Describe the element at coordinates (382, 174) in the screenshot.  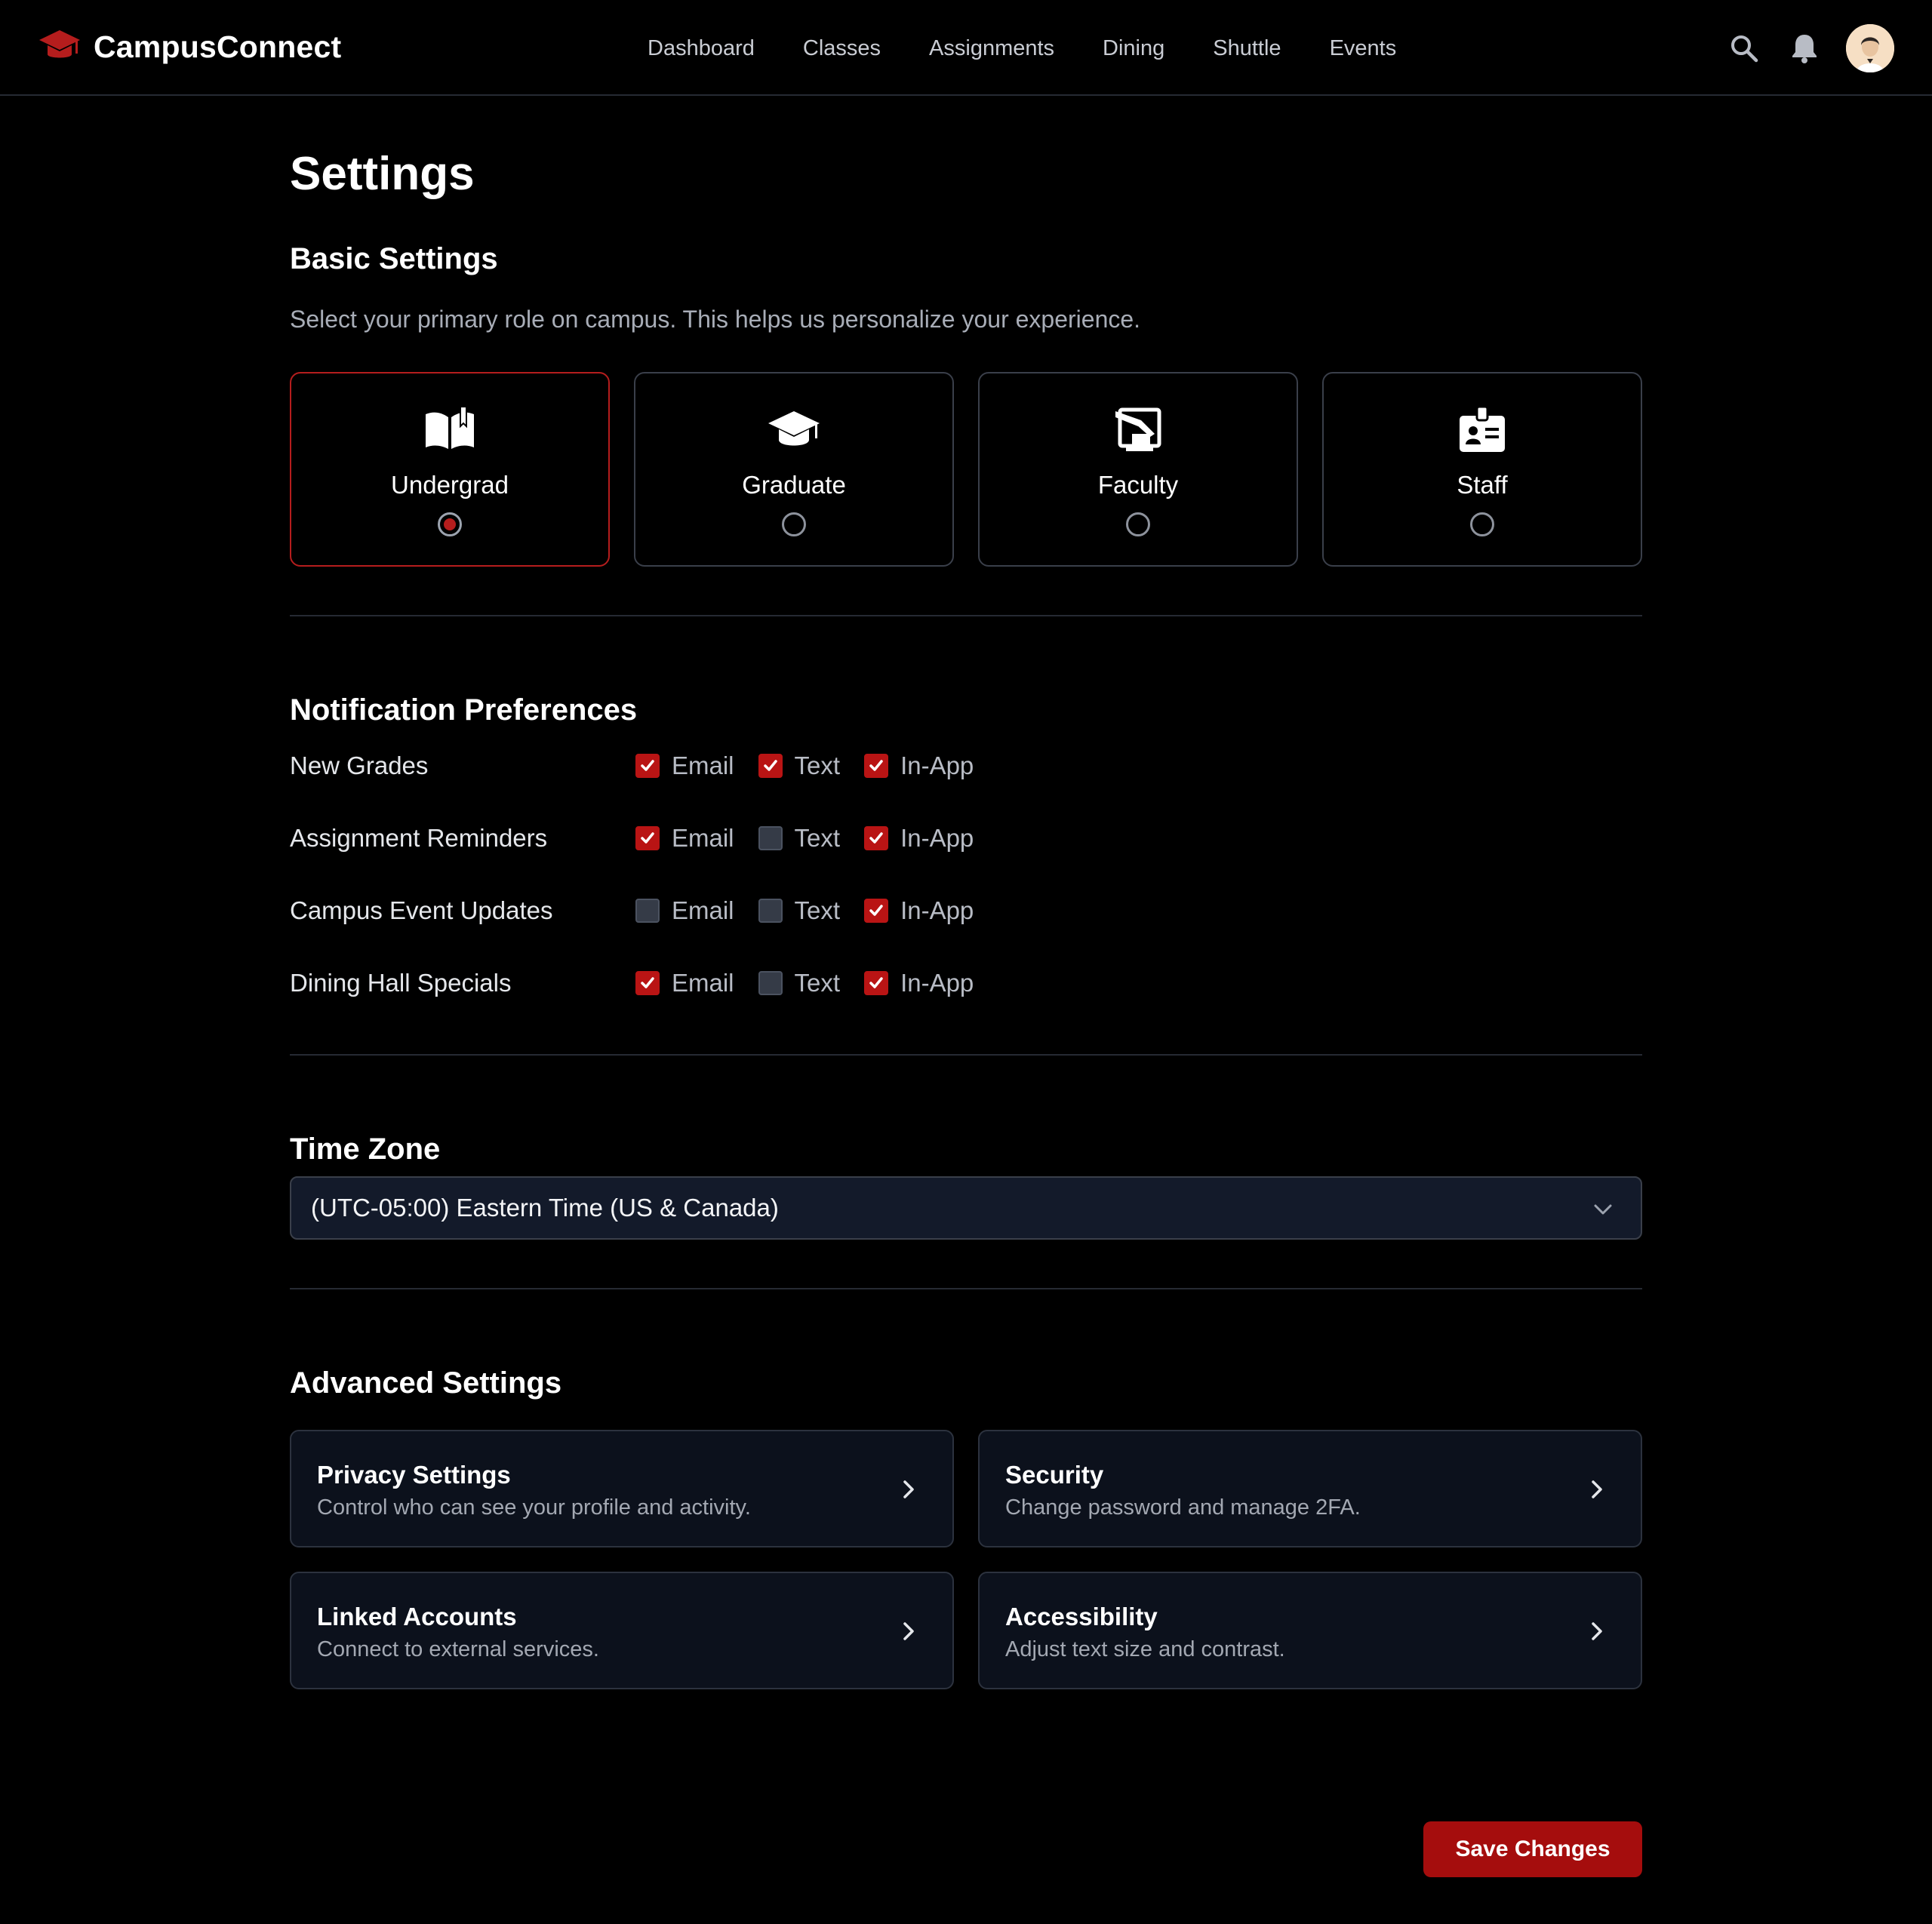
I see `page-title: Settings` at that location.